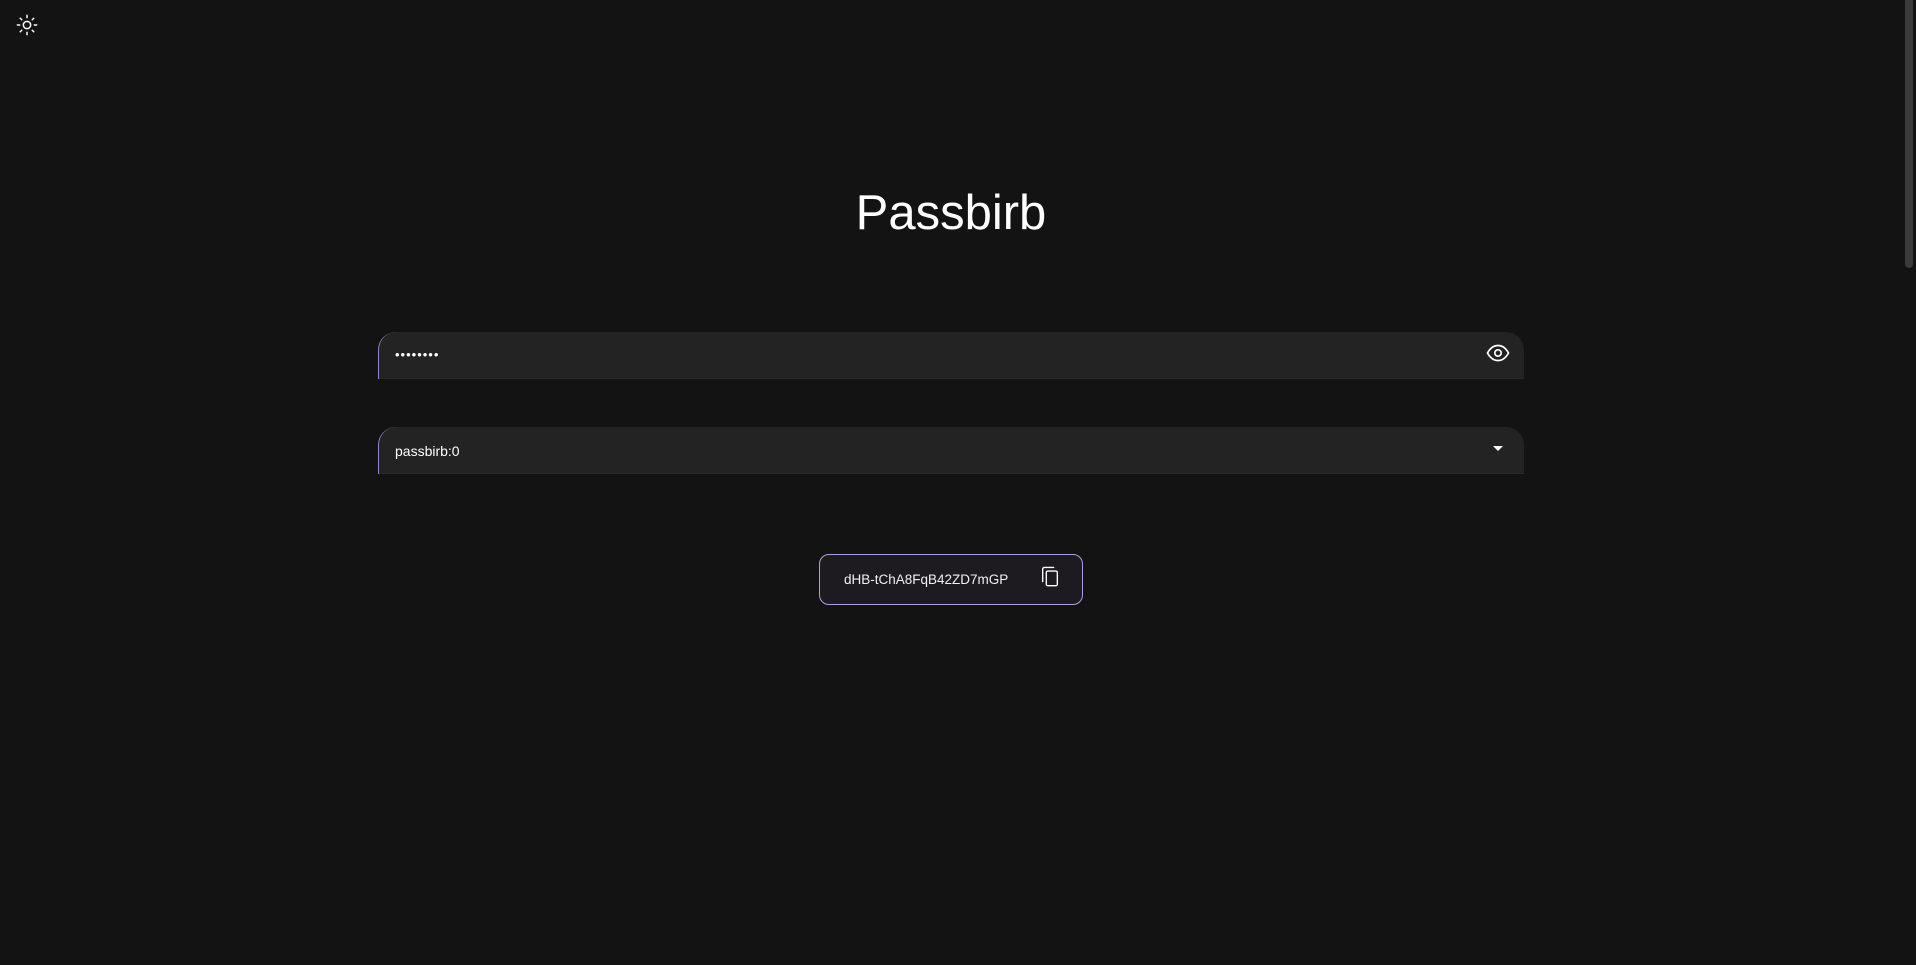  Describe the element at coordinates (951, 213) in the screenshot. I see `page-title: Passbirb` at that location.